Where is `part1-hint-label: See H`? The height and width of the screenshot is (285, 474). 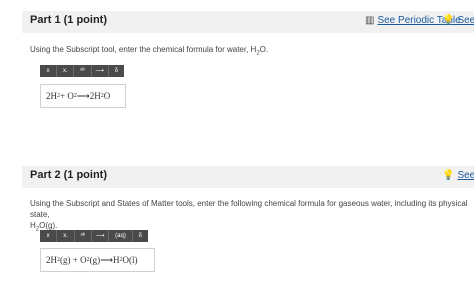
part1-hint-label: See H is located at coordinates (465, 20).